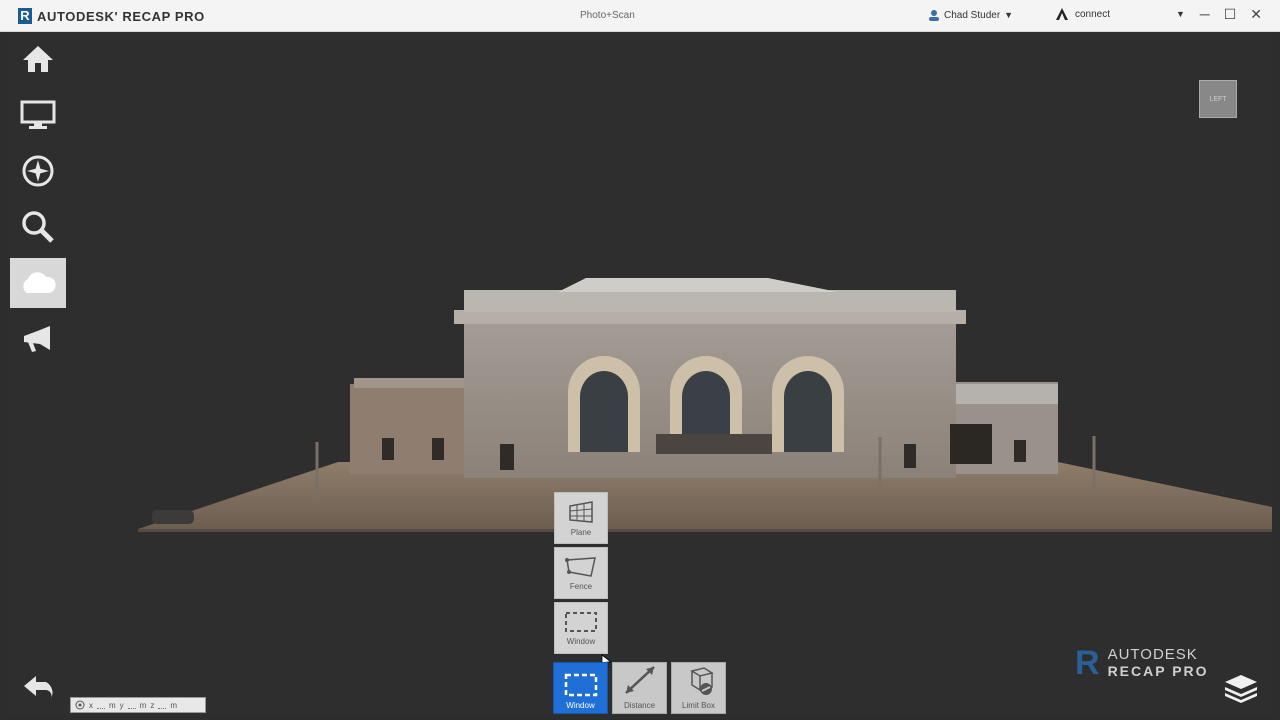 The width and height of the screenshot is (1280, 720). I want to click on locate-icon, so click(80, 705).